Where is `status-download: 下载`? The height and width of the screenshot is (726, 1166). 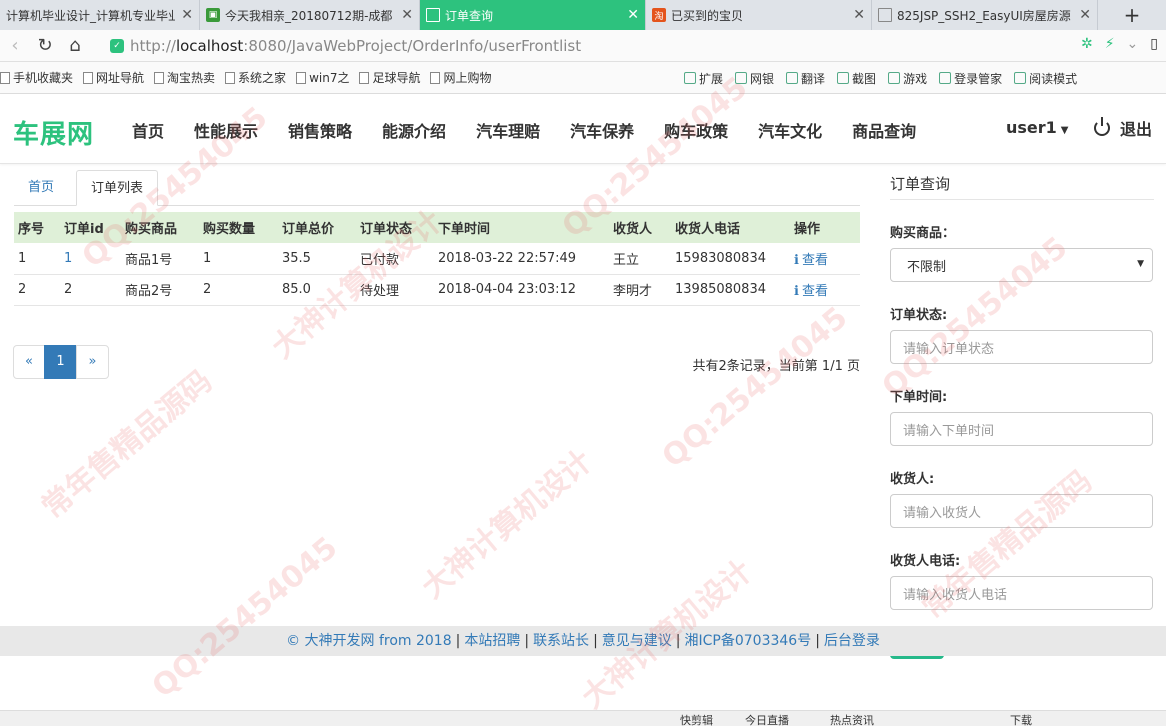
status-download: 下载 is located at coordinates (1021, 719).